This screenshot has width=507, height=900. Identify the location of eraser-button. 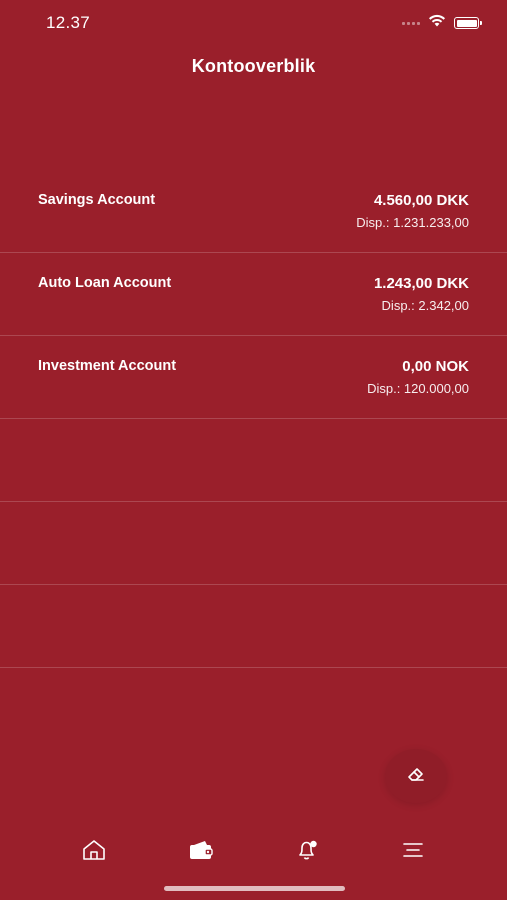
(416, 776).